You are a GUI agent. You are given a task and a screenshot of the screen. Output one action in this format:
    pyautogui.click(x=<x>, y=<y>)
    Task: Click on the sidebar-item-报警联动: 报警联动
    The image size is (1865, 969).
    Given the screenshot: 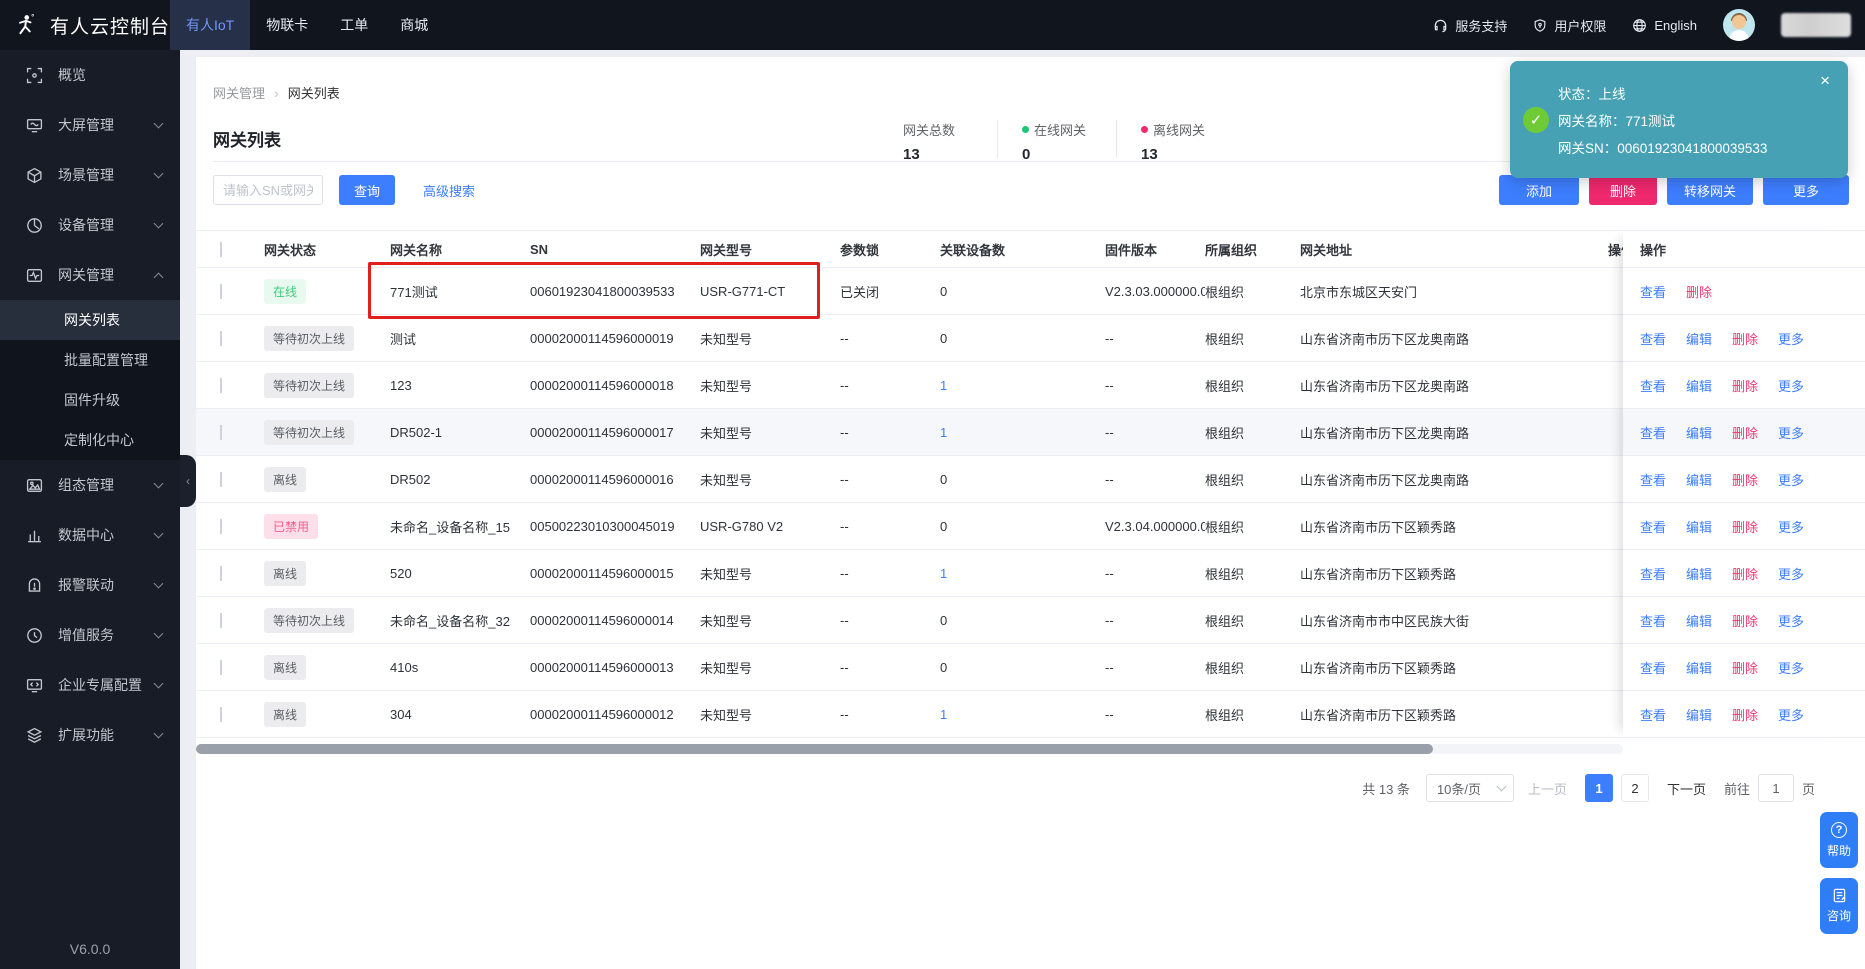 What is the action you would take?
    pyautogui.click(x=90, y=585)
    